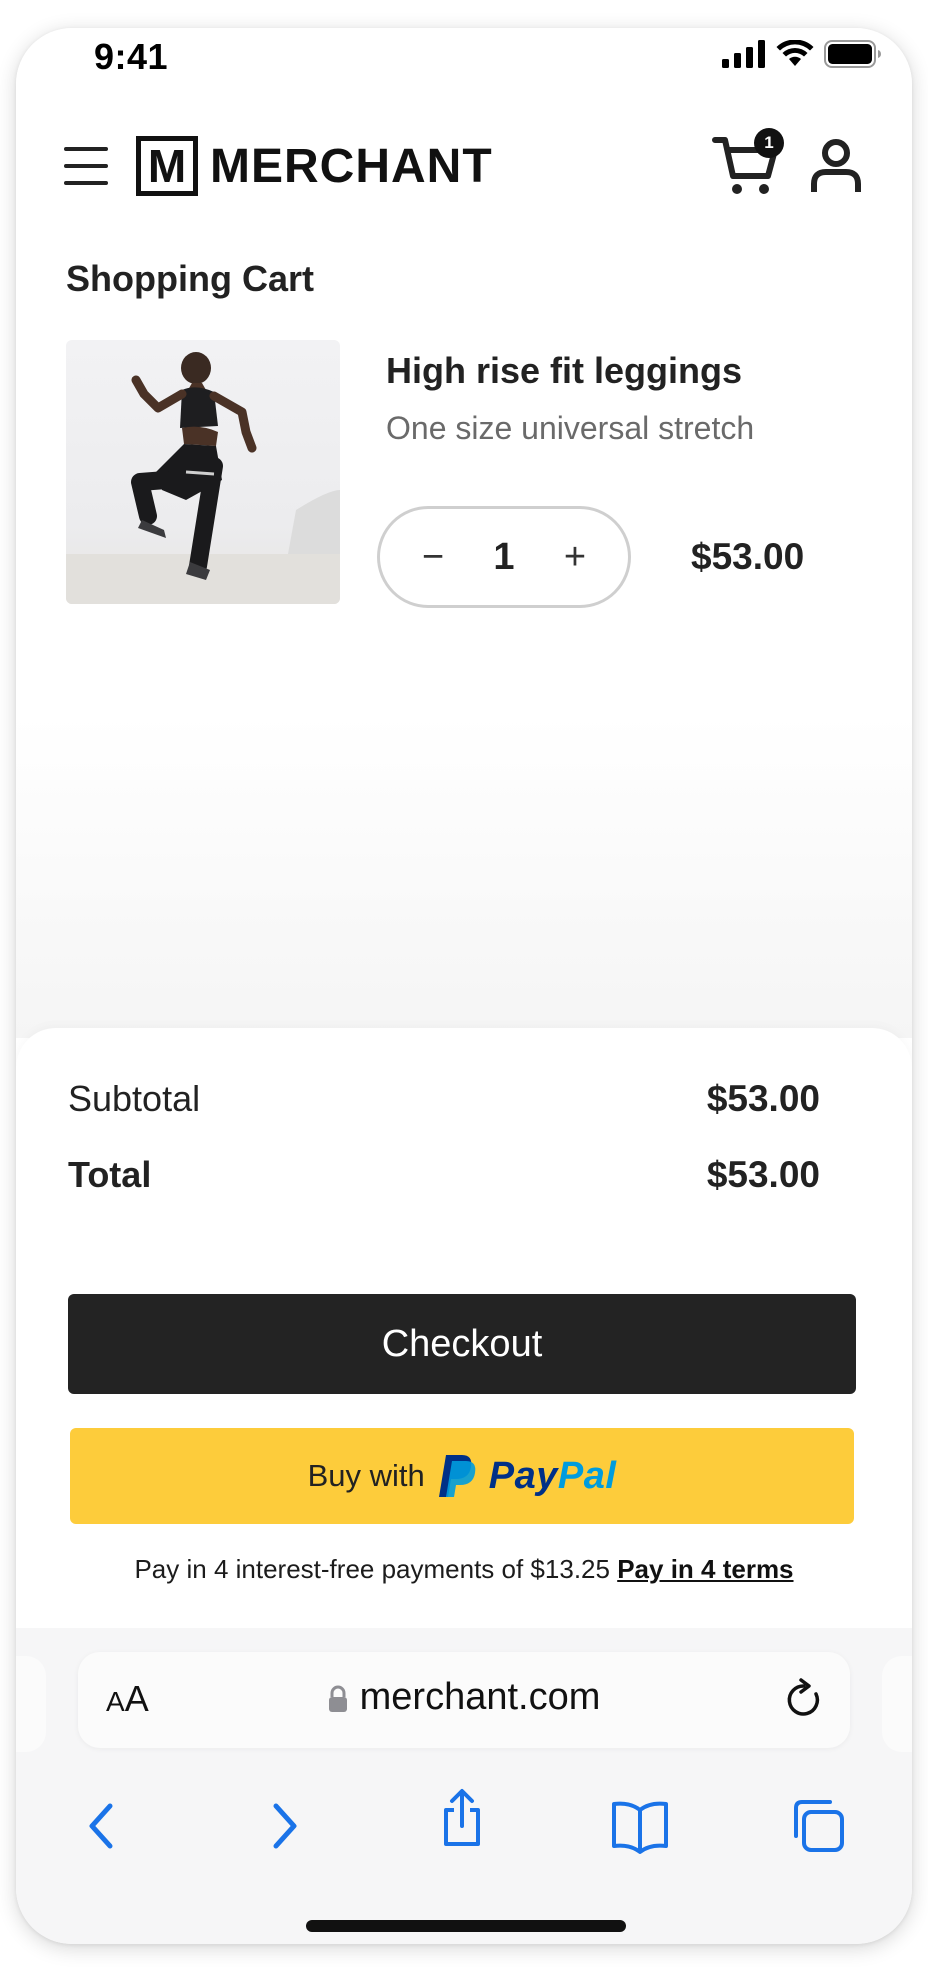  Describe the element at coordinates (575, 557) in the screenshot. I see `increase-quantity-button: +` at that location.